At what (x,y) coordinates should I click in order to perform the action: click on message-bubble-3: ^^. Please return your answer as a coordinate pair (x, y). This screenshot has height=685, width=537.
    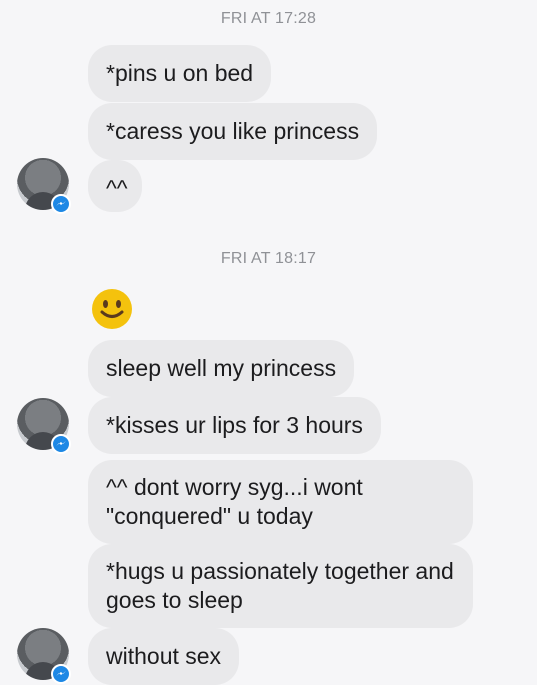
    Looking at the image, I should click on (115, 186).